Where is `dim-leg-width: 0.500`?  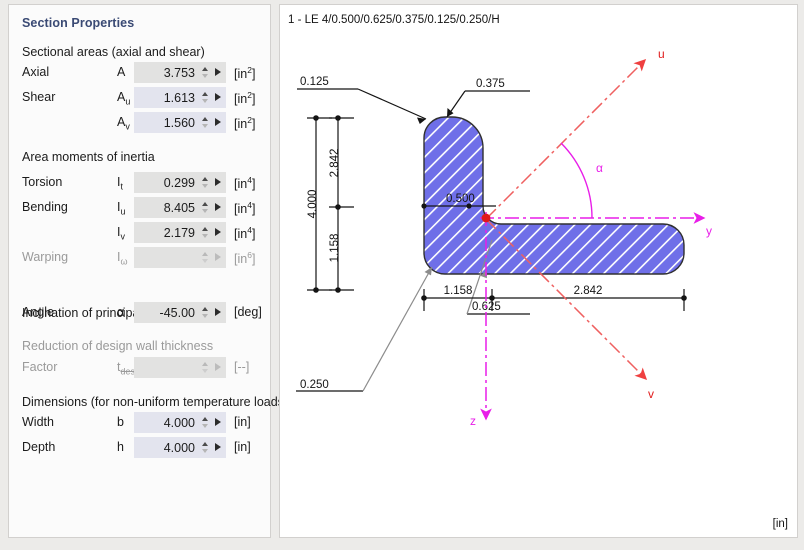
dim-leg-width: 0.500 is located at coordinates (460, 199).